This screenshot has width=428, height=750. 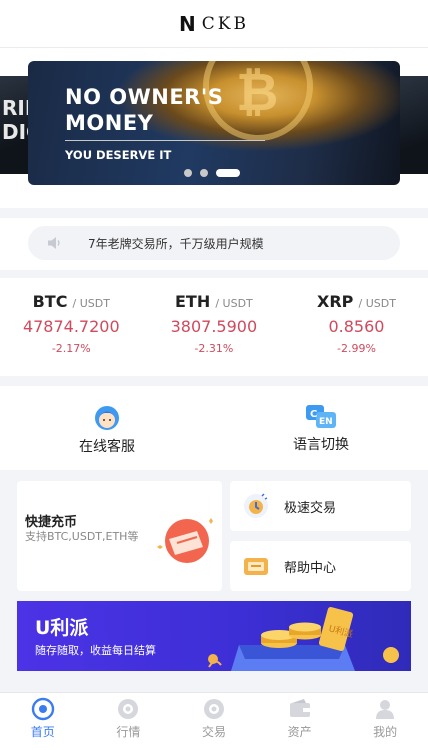 What do you see at coordinates (42, 732) in the screenshot?
I see `nav-label: 首页` at bounding box center [42, 732].